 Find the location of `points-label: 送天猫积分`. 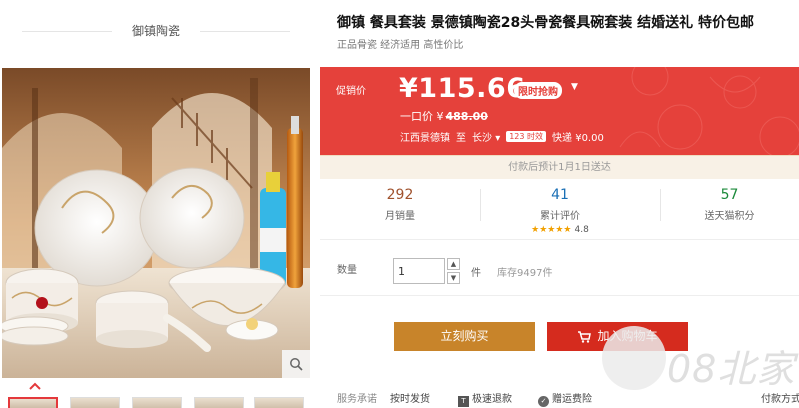

points-label: 送天猫积分 is located at coordinates (729, 216).